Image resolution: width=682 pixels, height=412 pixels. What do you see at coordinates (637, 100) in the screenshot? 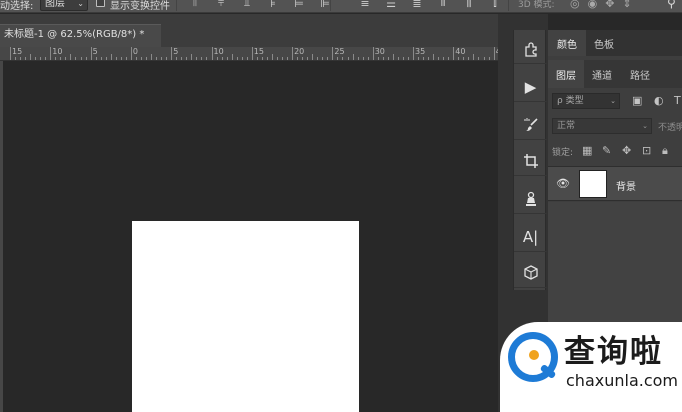
I see `image-filter-icon: ▣` at bounding box center [637, 100].